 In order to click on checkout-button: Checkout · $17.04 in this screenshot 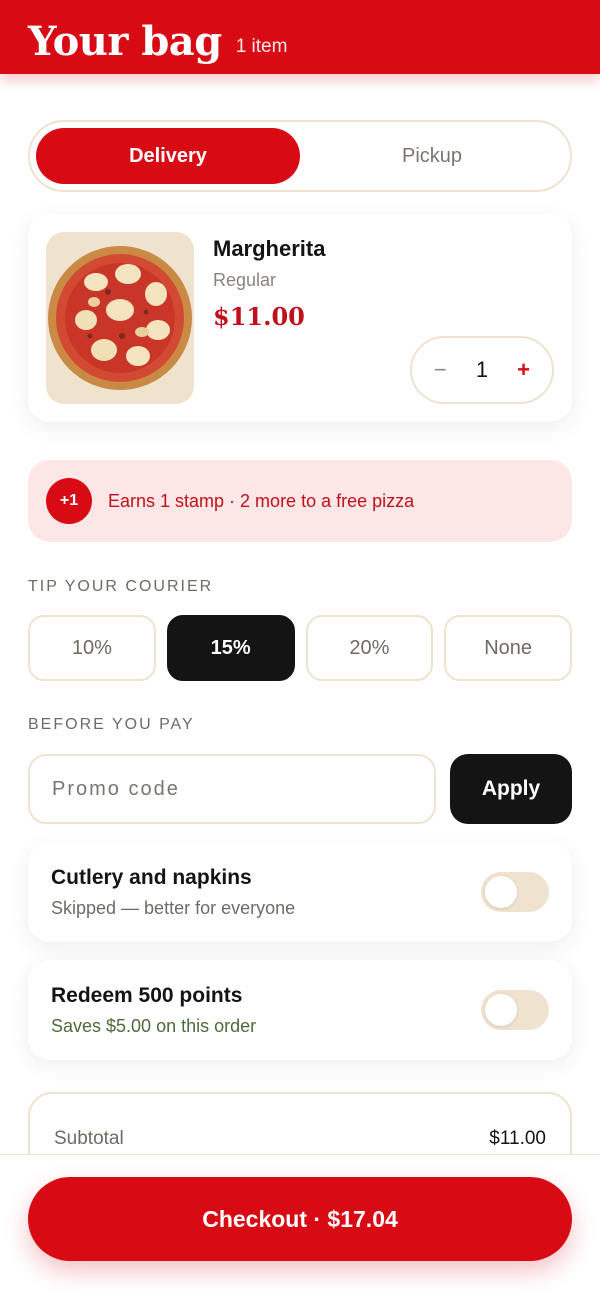, I will do `click(300, 1219)`.